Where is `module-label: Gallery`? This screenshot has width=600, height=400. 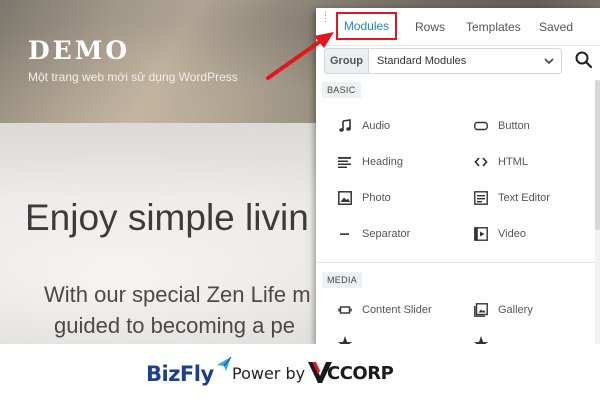
module-label: Gallery is located at coordinates (515, 310).